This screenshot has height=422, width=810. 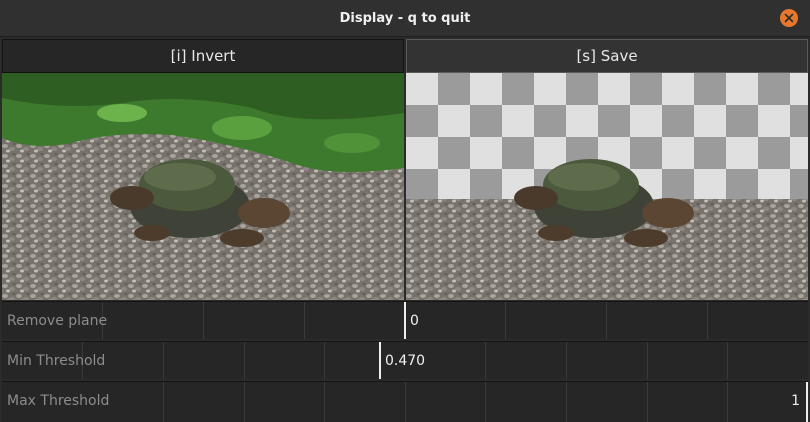 I want to click on min-threshold-label: Min Threshold, so click(x=56, y=361).